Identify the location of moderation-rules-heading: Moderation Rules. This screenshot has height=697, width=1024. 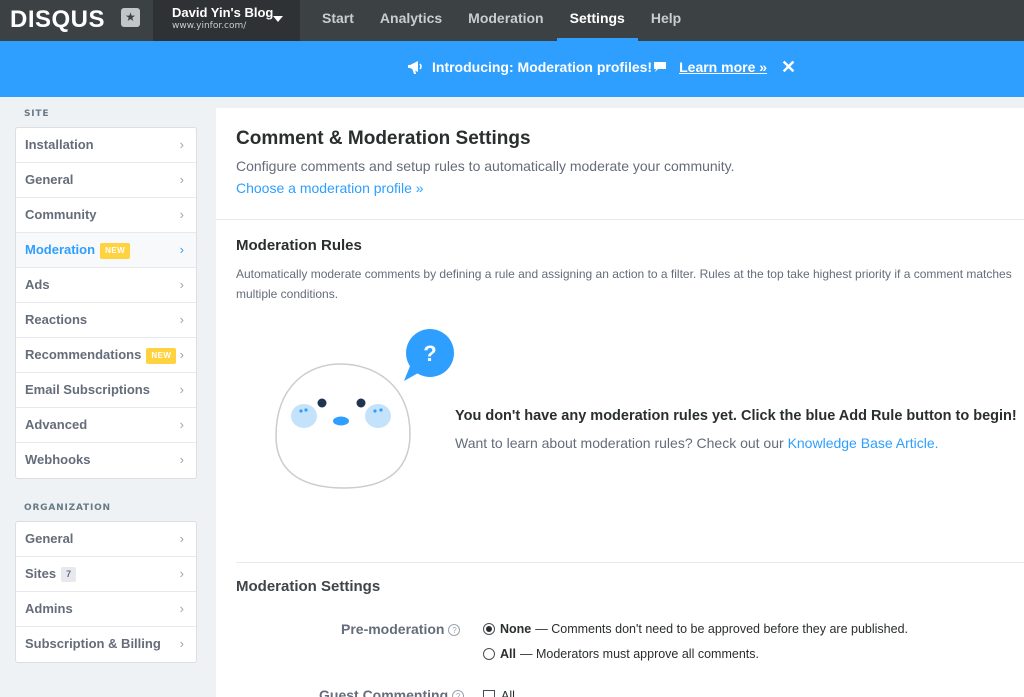
(299, 245).